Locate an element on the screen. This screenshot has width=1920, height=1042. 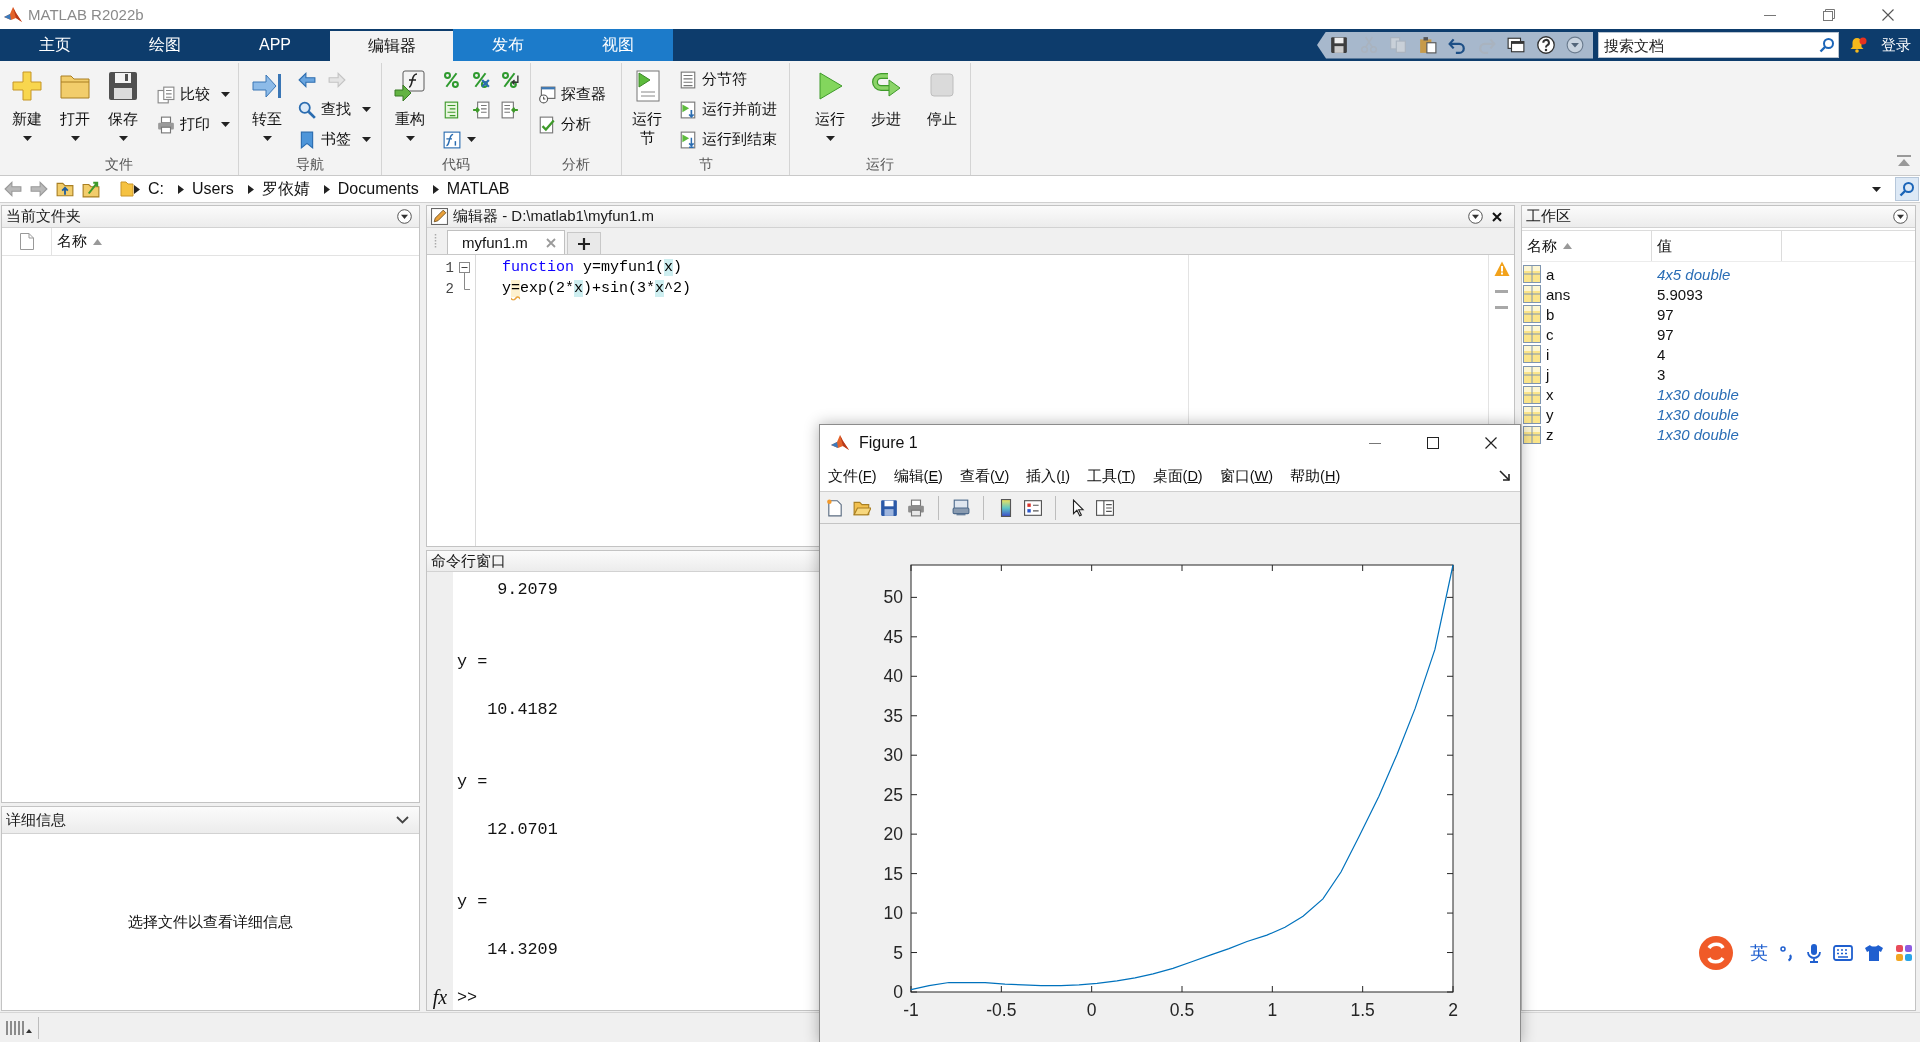
editor-tab: myfun1.m is located at coordinates (506, 242).